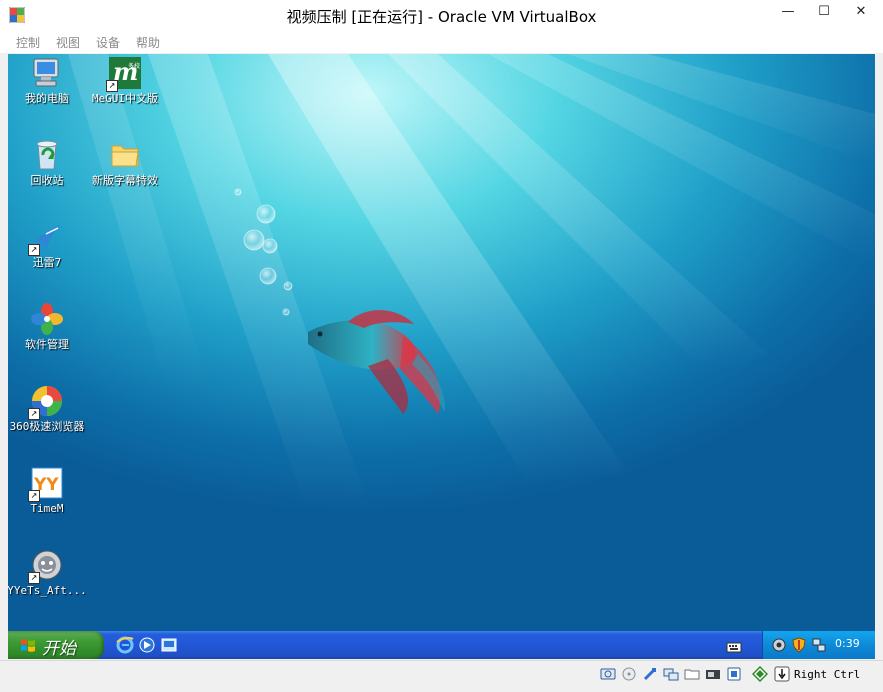 The image size is (883, 692). I want to click on desktop-icon-megui: m 多校 ↗ MeGUI中文版, so click(125, 80).